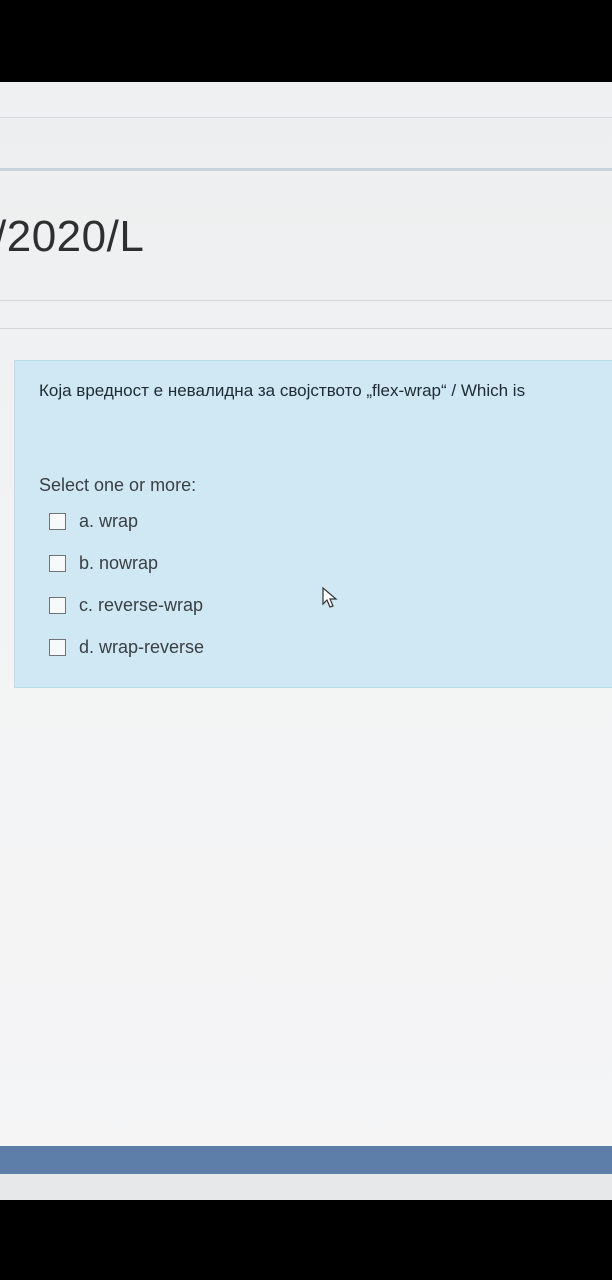 Image resolution: width=612 pixels, height=1280 pixels. I want to click on answer-option-b: b. nowrap, so click(103, 563).